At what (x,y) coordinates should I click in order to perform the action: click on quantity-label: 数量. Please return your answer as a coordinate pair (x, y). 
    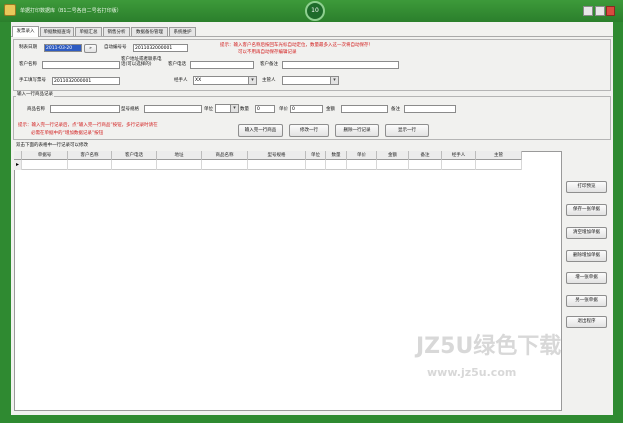
    Looking at the image, I should click on (244, 109).